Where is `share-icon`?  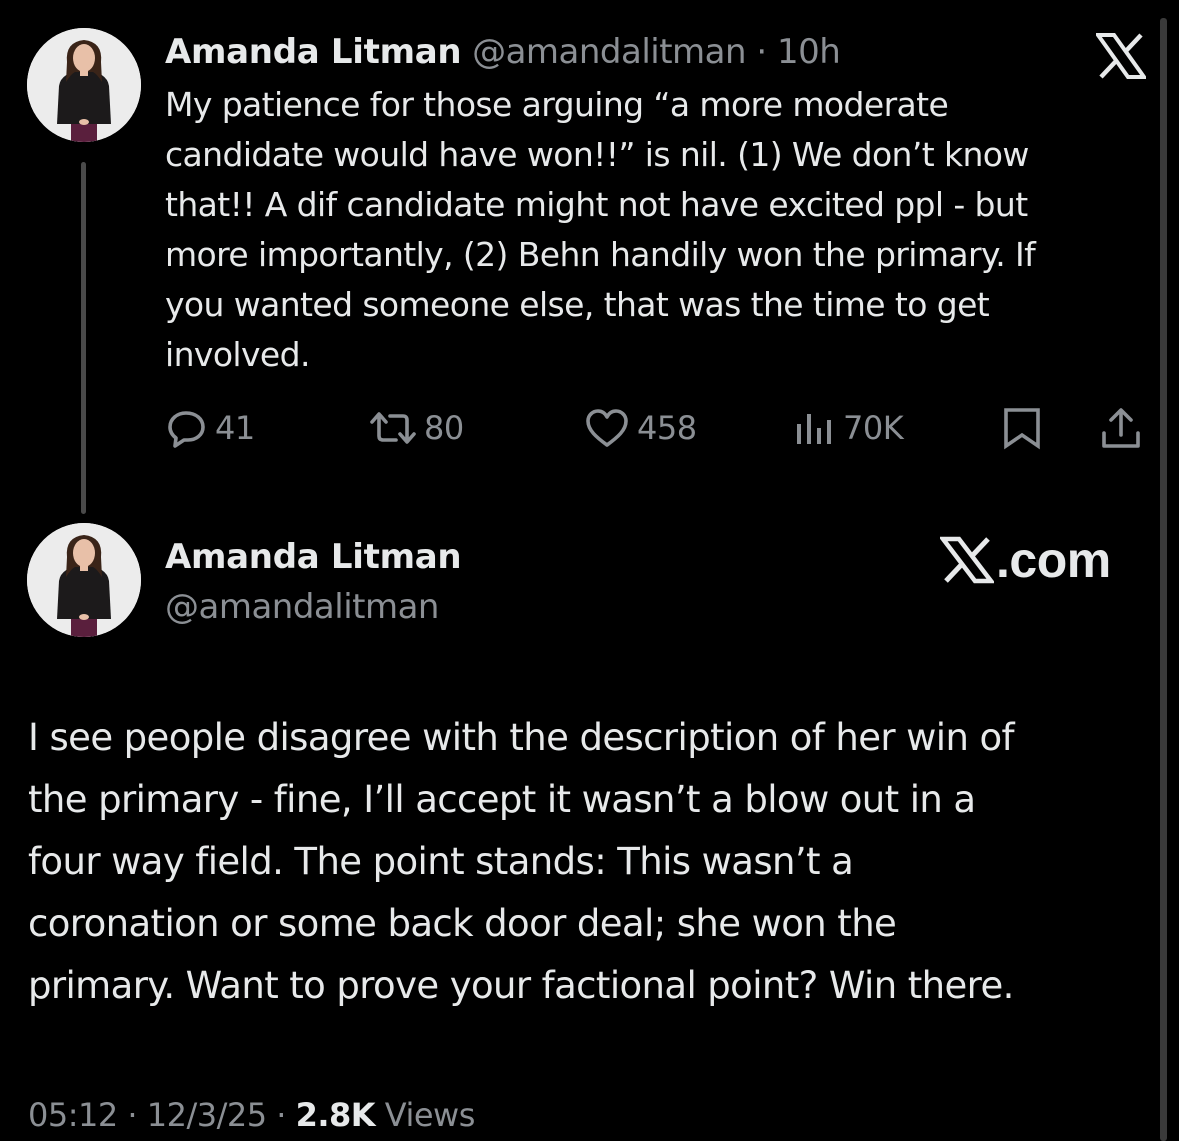
share-icon is located at coordinates (1121, 428).